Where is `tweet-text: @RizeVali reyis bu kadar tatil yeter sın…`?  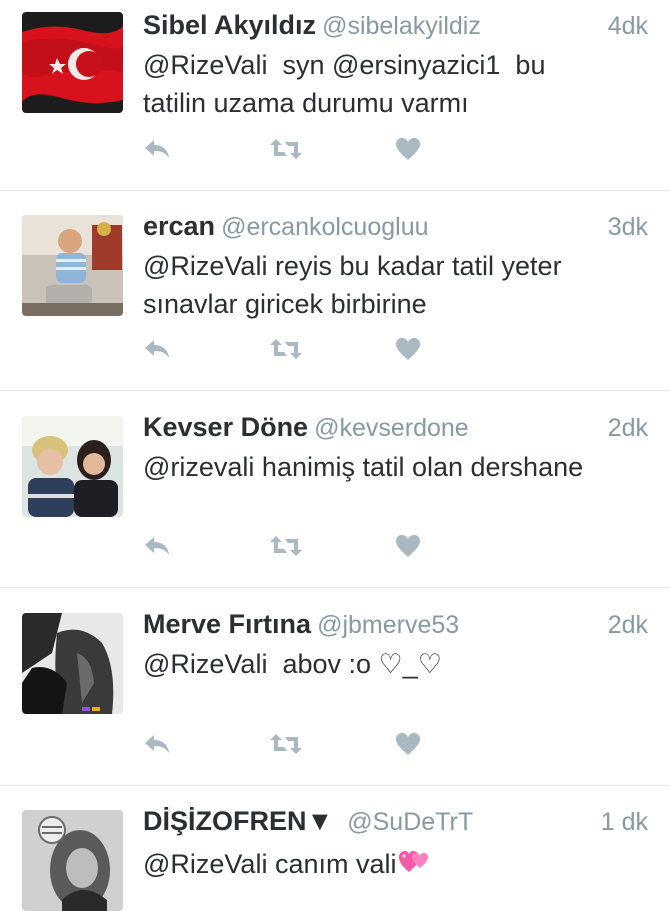
tweet-text: @RizeVali reyis bu kadar tatil yeter sın… is located at coordinates (352, 285).